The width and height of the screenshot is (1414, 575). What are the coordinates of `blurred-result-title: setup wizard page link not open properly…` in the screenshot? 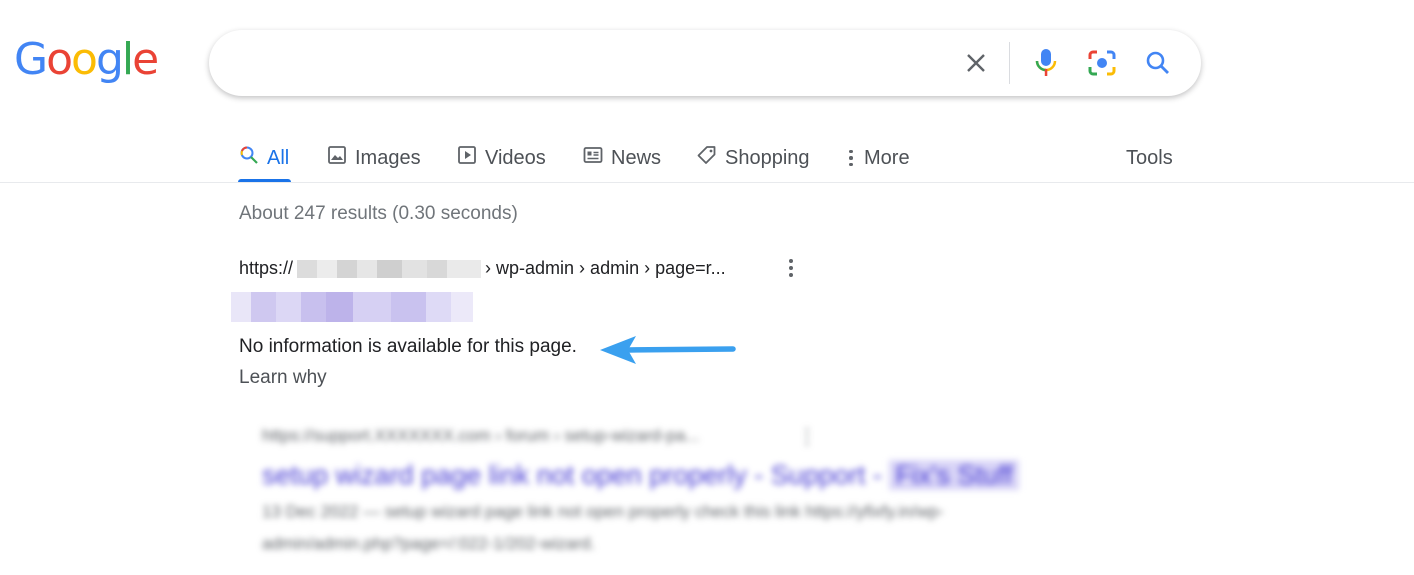 It's located at (640, 475).